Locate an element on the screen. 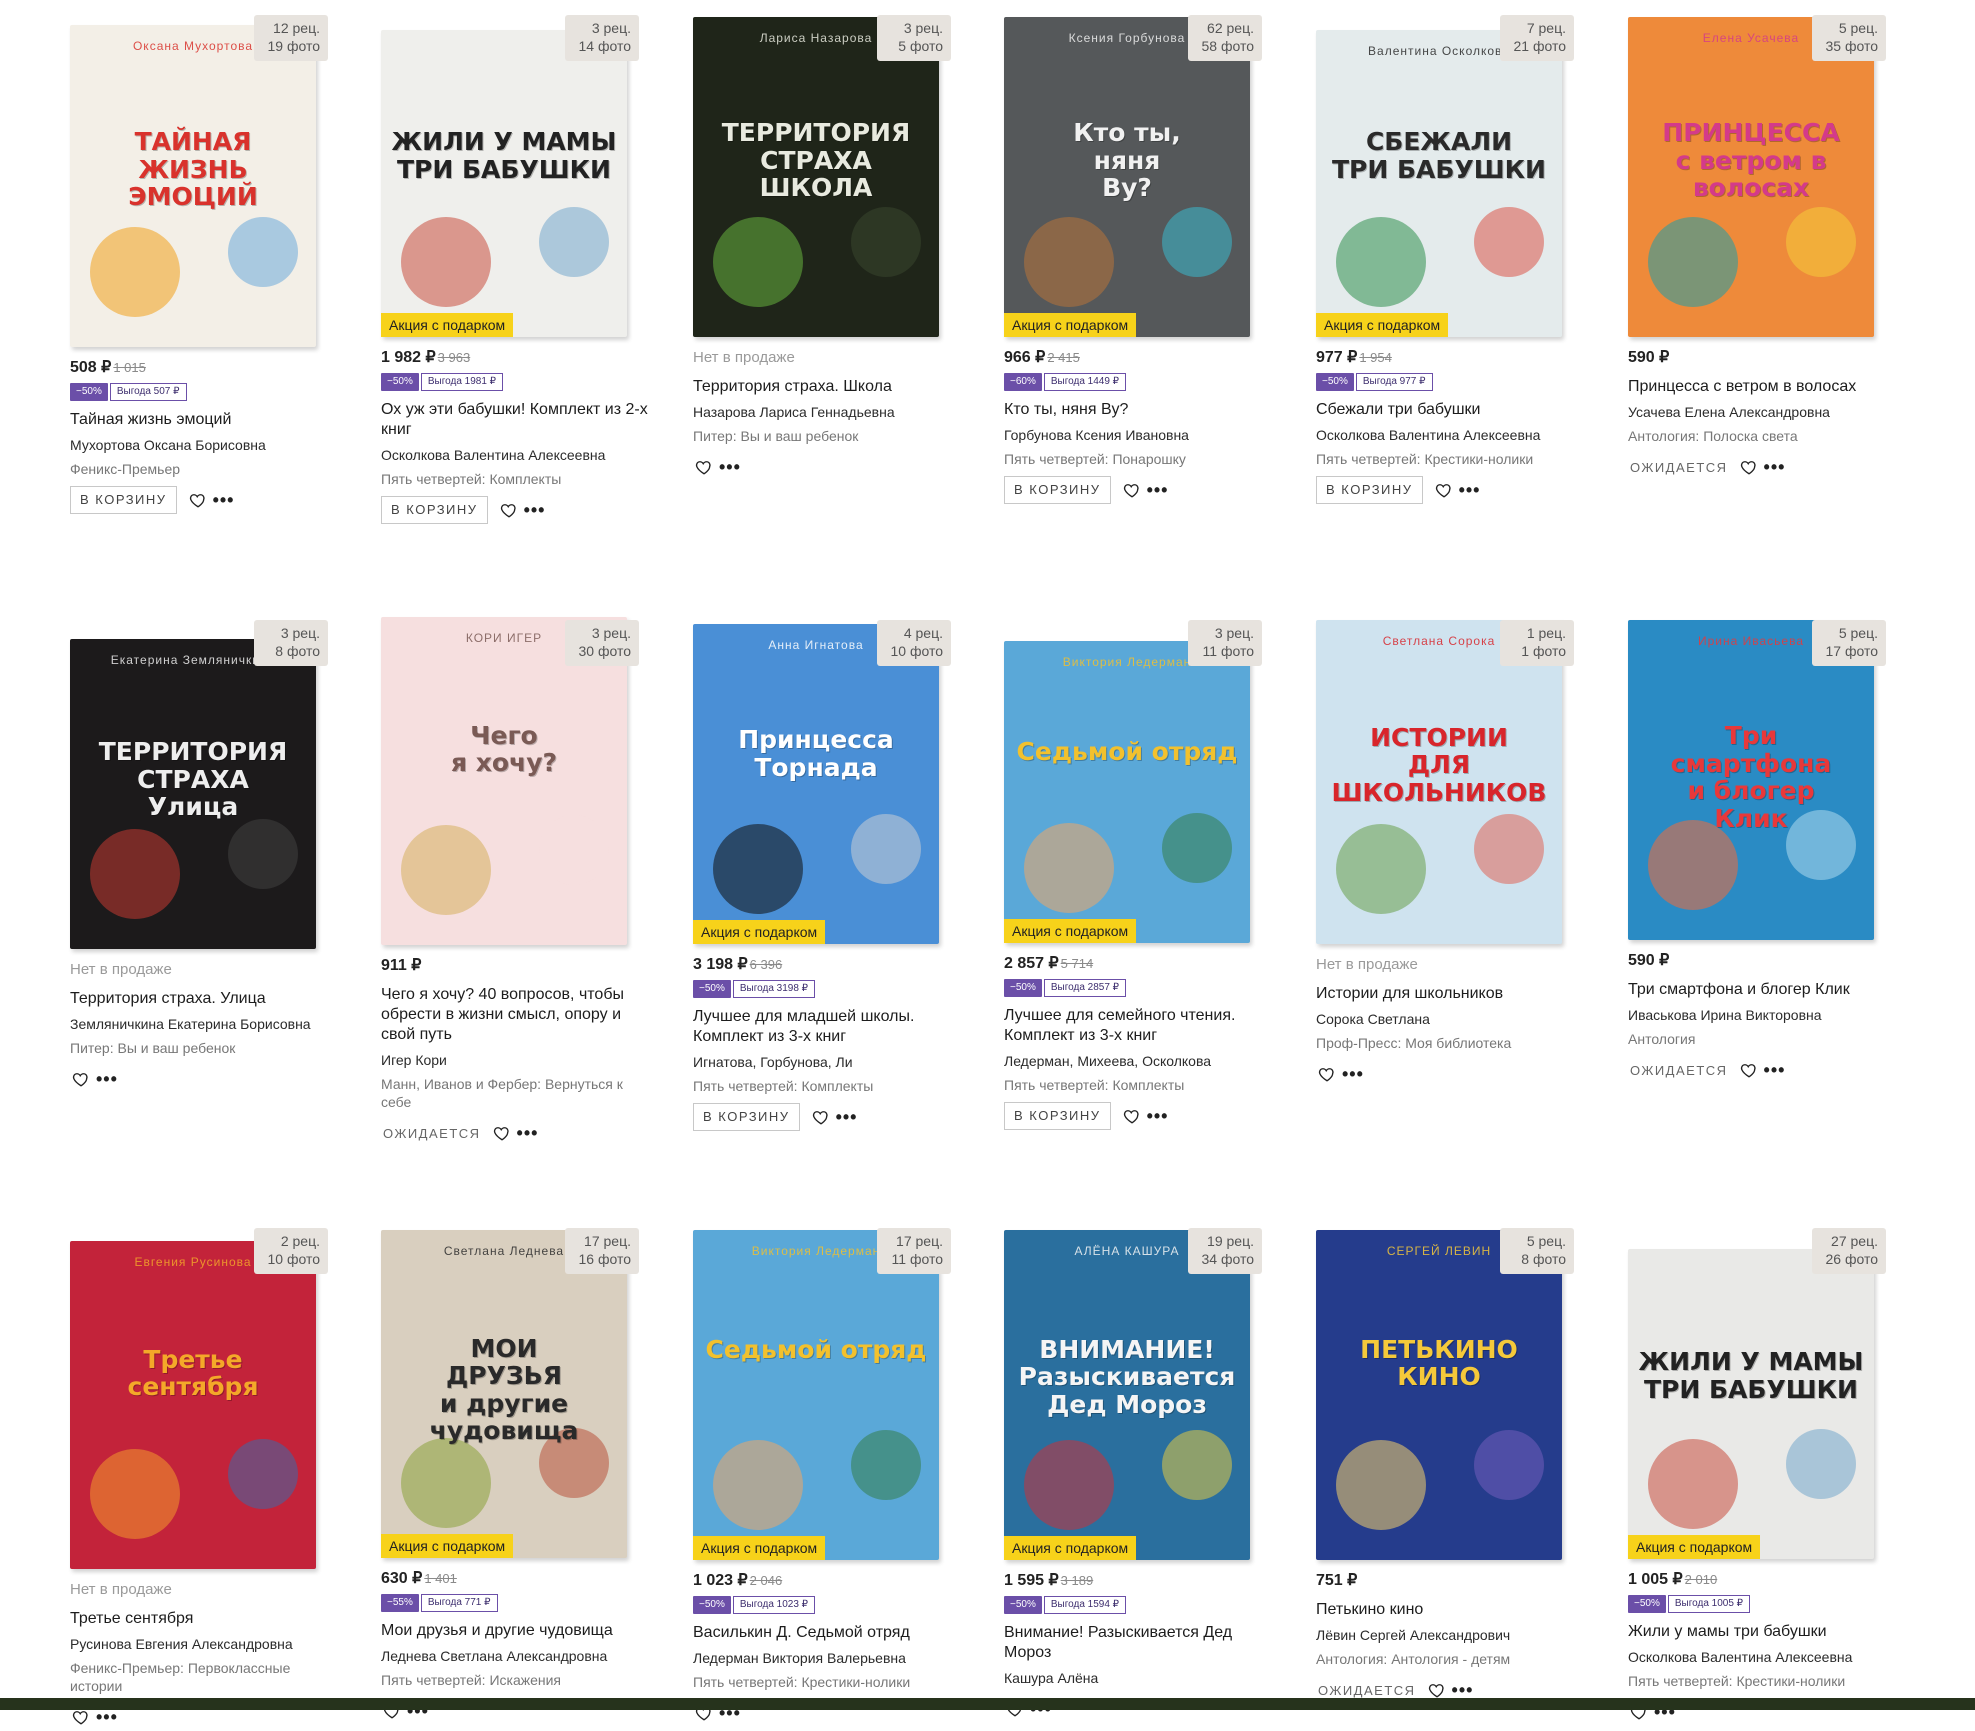 Image resolution: width=1975 pixels, height=1731 pixels. book-publisher: Пять четвертей: Искажения is located at coordinates (516, 1680).